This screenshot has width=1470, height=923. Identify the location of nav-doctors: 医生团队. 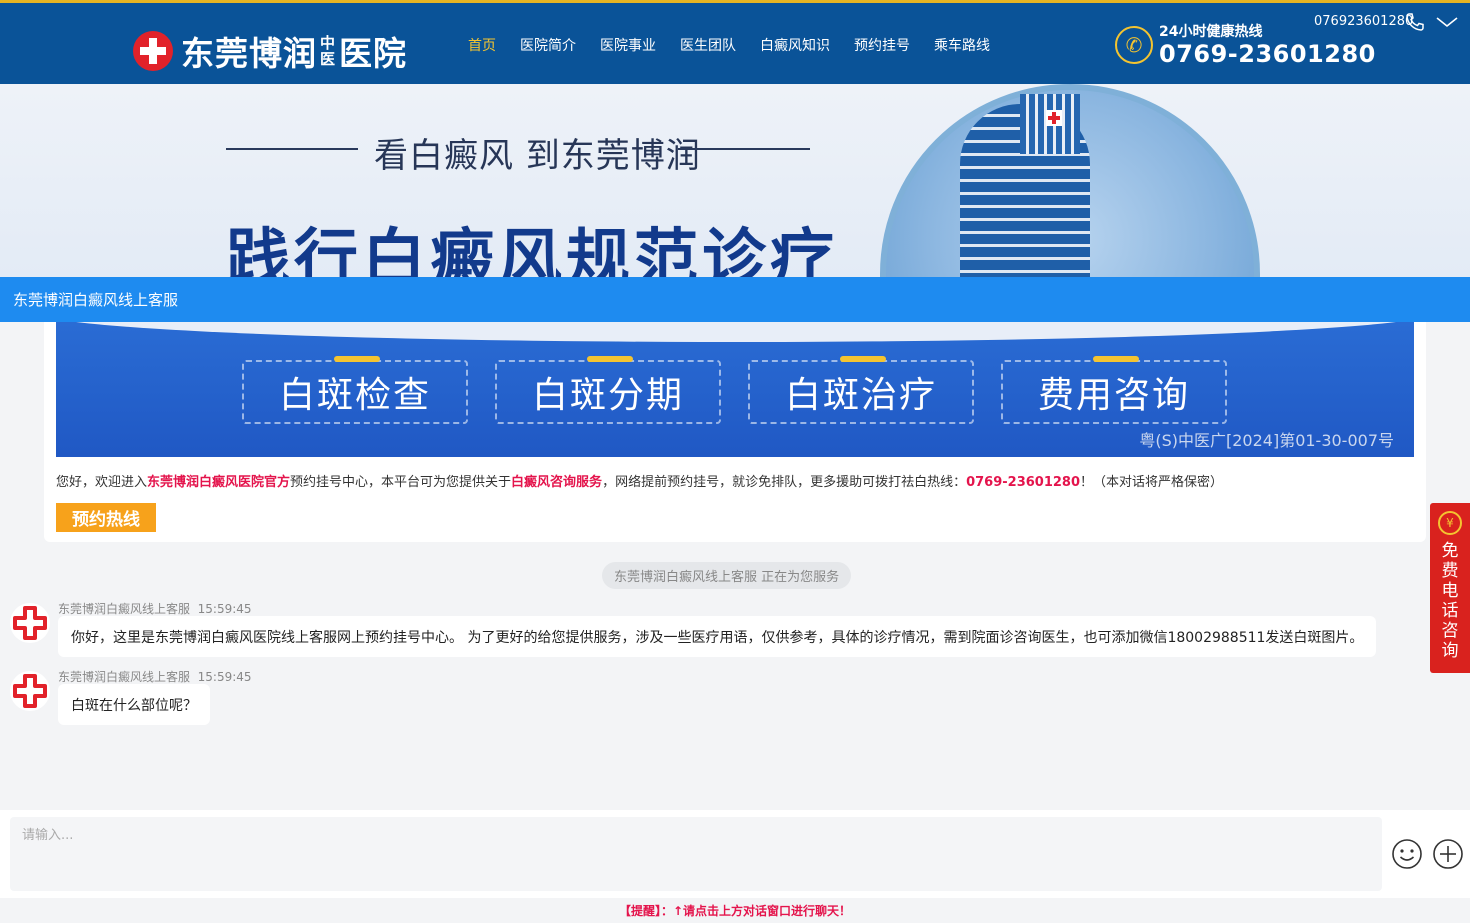
(708, 45).